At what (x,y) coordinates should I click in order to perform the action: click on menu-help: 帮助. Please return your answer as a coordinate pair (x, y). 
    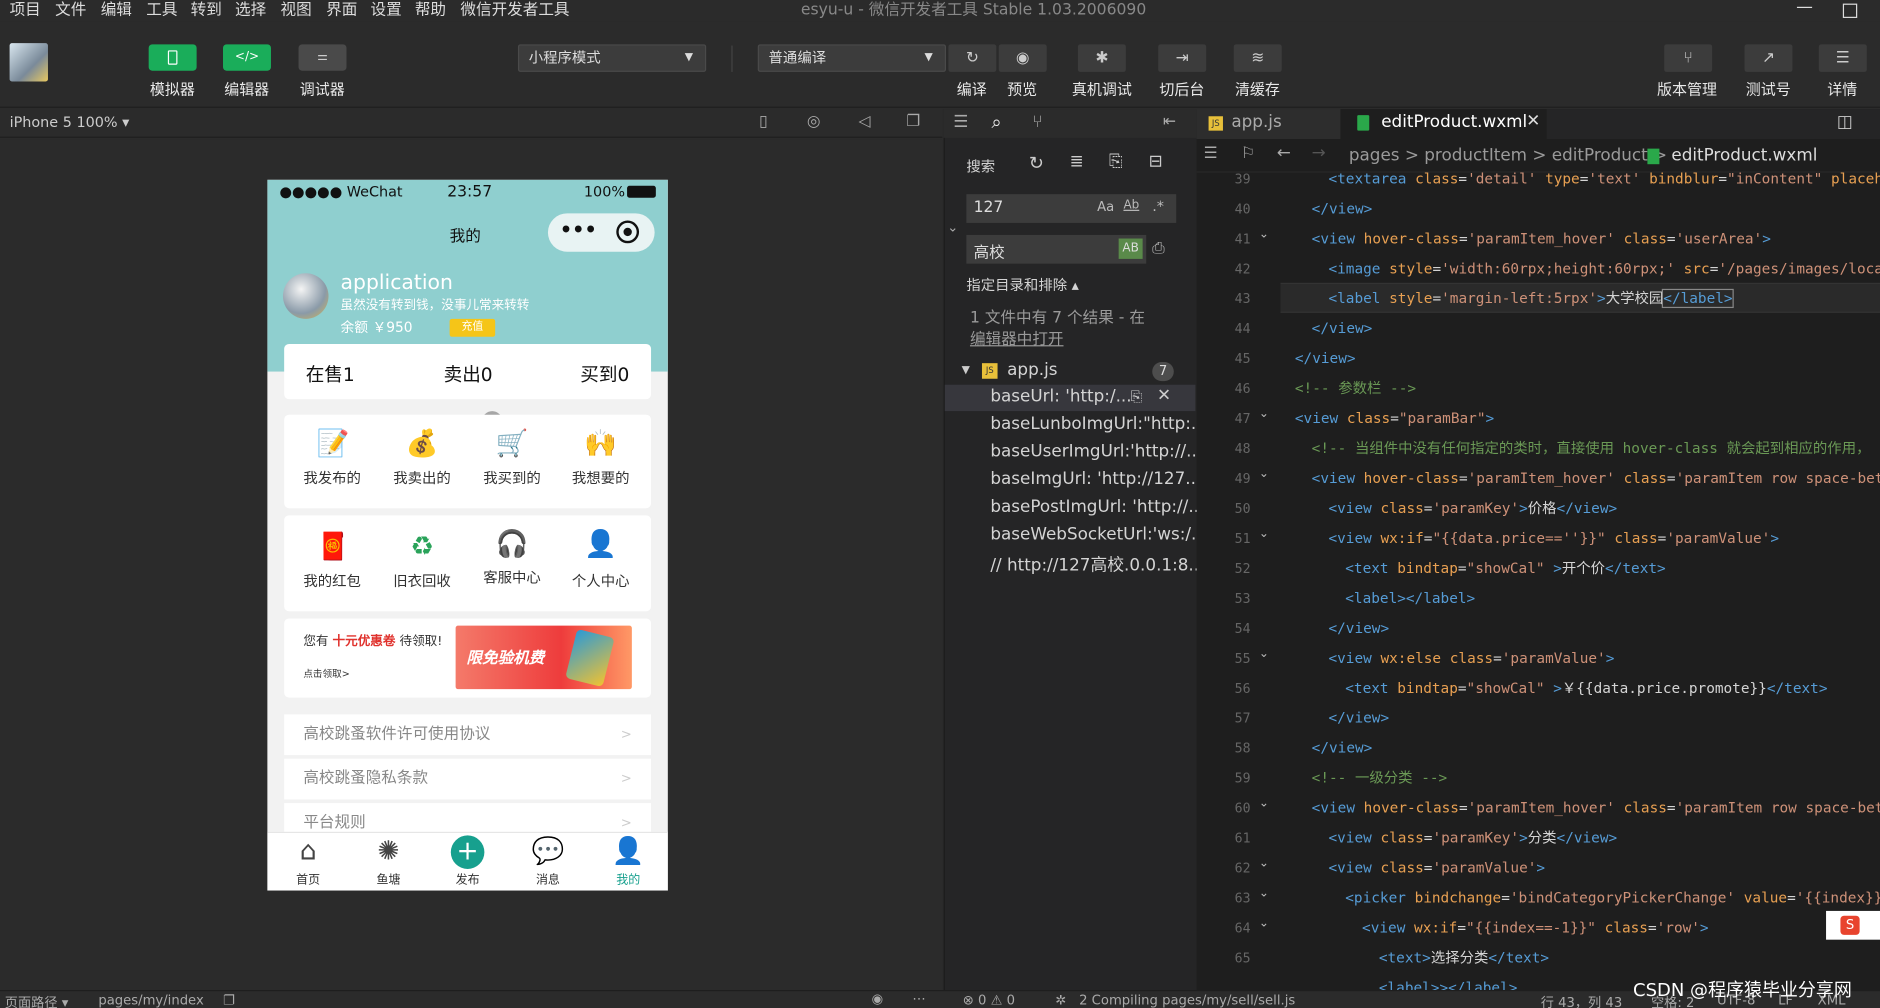
    Looking at the image, I should click on (430, 10).